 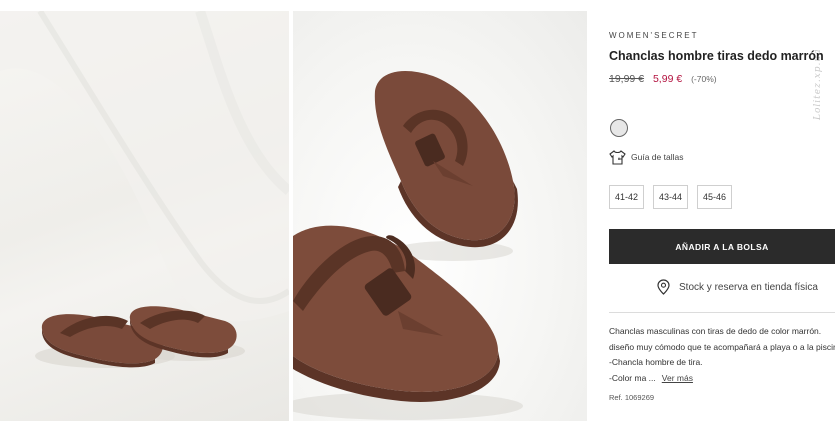 I want to click on see-more-link: Ver más, so click(x=677, y=378).